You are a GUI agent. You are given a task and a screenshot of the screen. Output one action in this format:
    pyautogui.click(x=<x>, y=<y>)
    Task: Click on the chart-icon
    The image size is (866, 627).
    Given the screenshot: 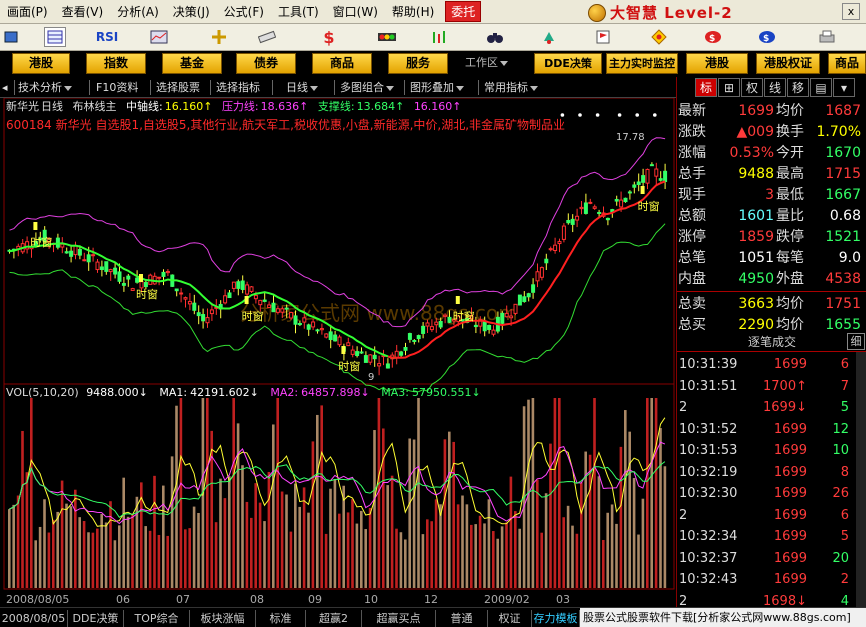 What is the action you would take?
    pyautogui.click(x=159, y=37)
    